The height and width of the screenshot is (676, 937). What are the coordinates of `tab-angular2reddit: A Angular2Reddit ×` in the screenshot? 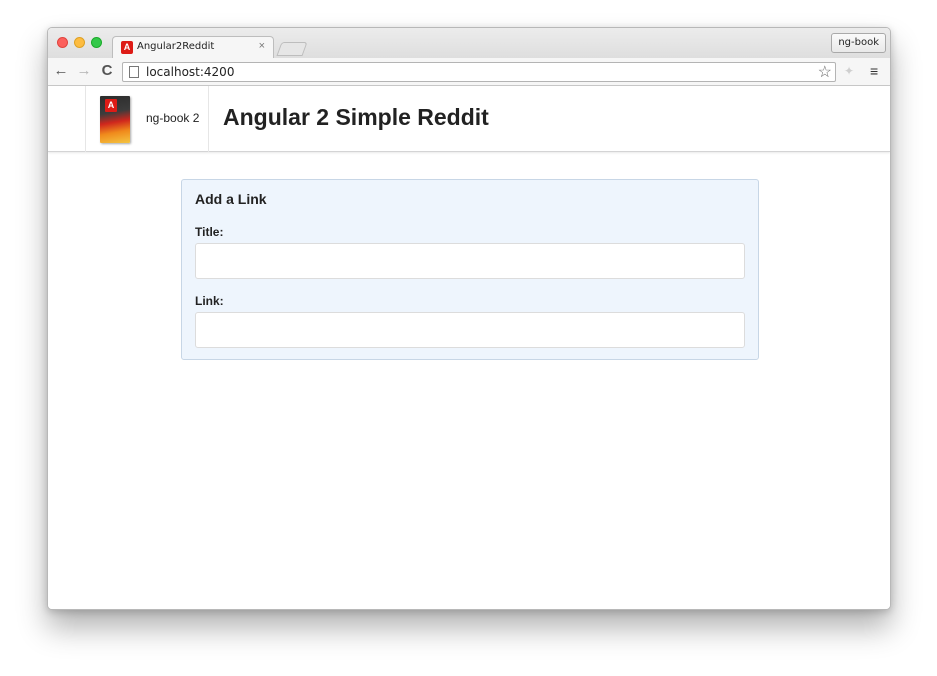 It's located at (193, 47).